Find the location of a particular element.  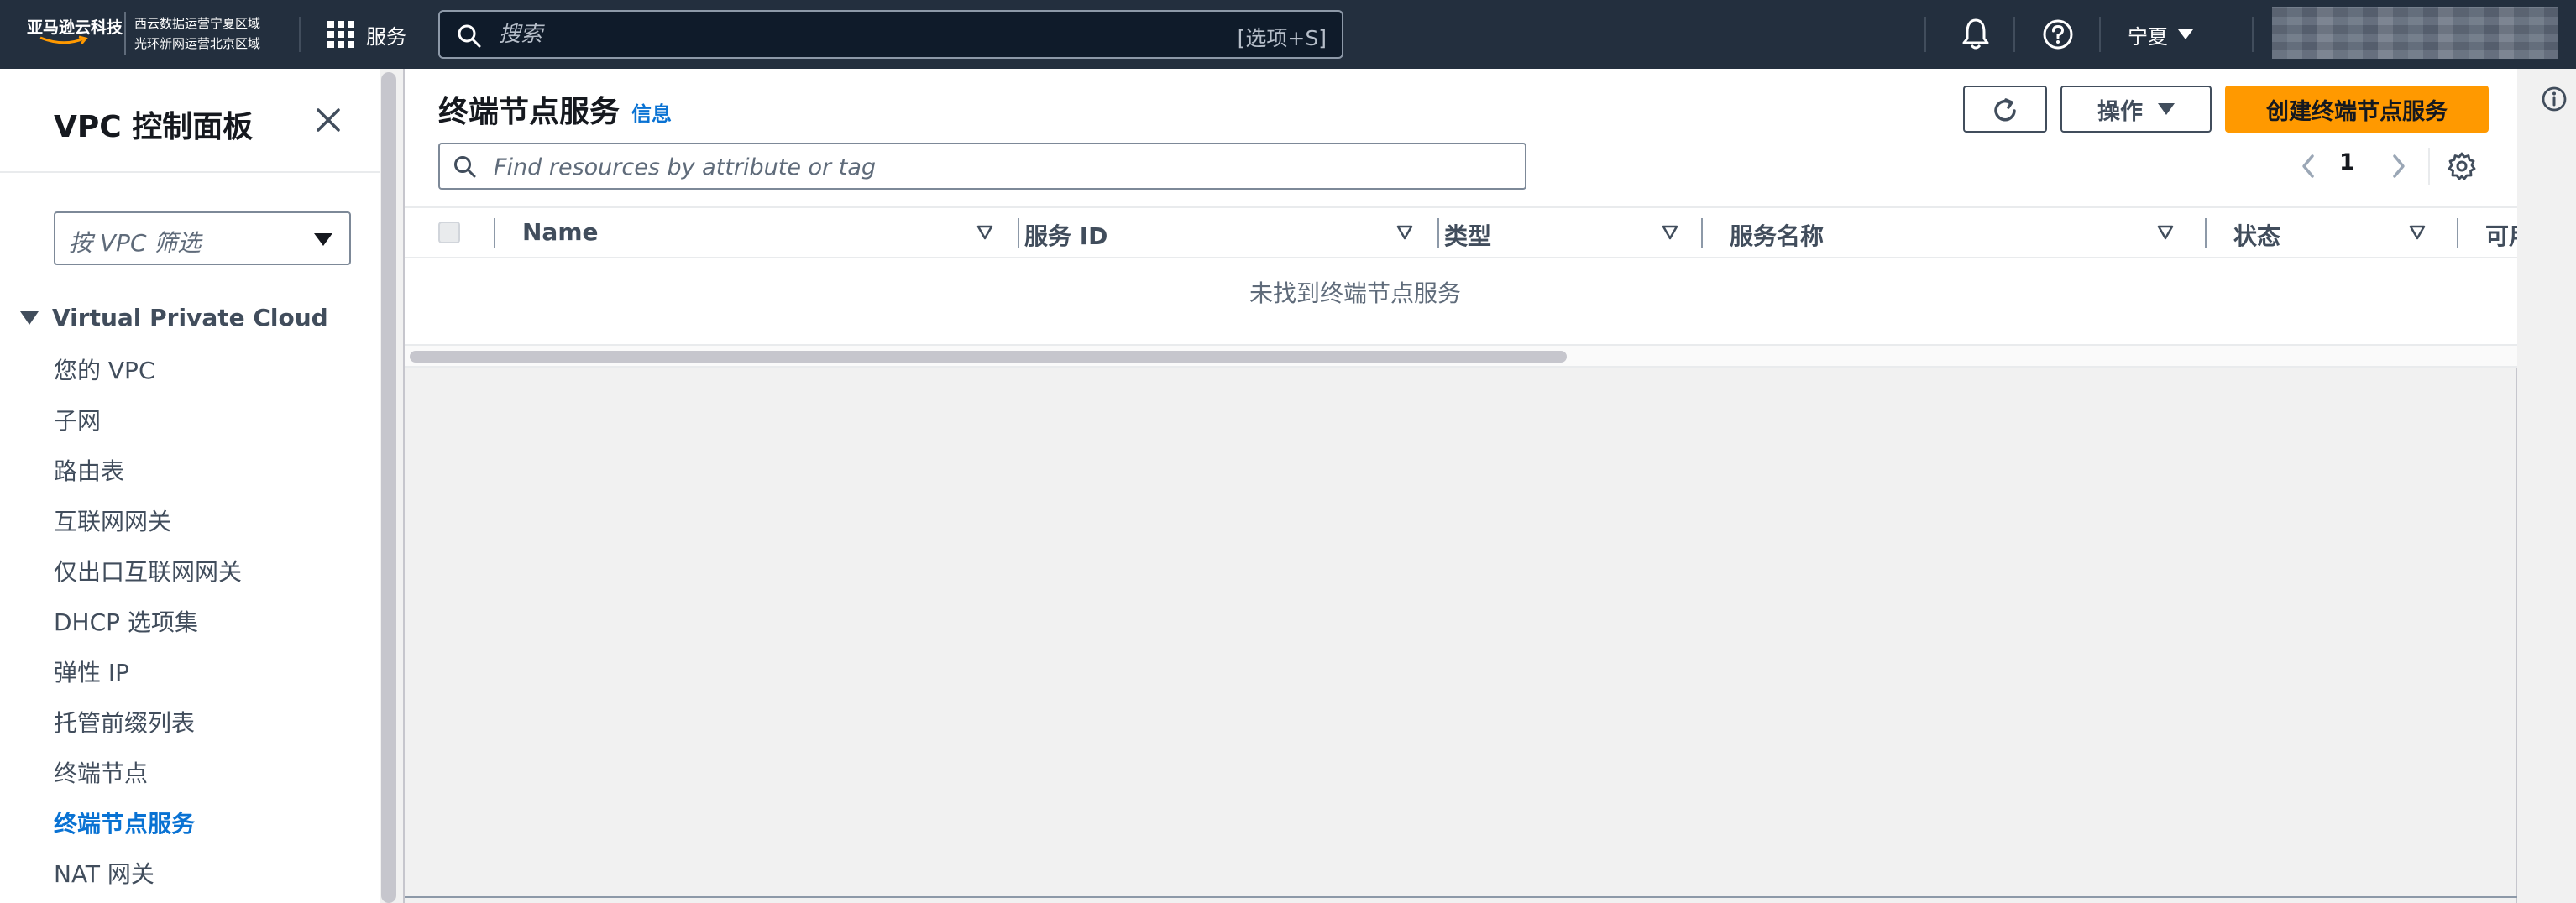

logo-text: 亚马逊云科技 is located at coordinates (75, 27).